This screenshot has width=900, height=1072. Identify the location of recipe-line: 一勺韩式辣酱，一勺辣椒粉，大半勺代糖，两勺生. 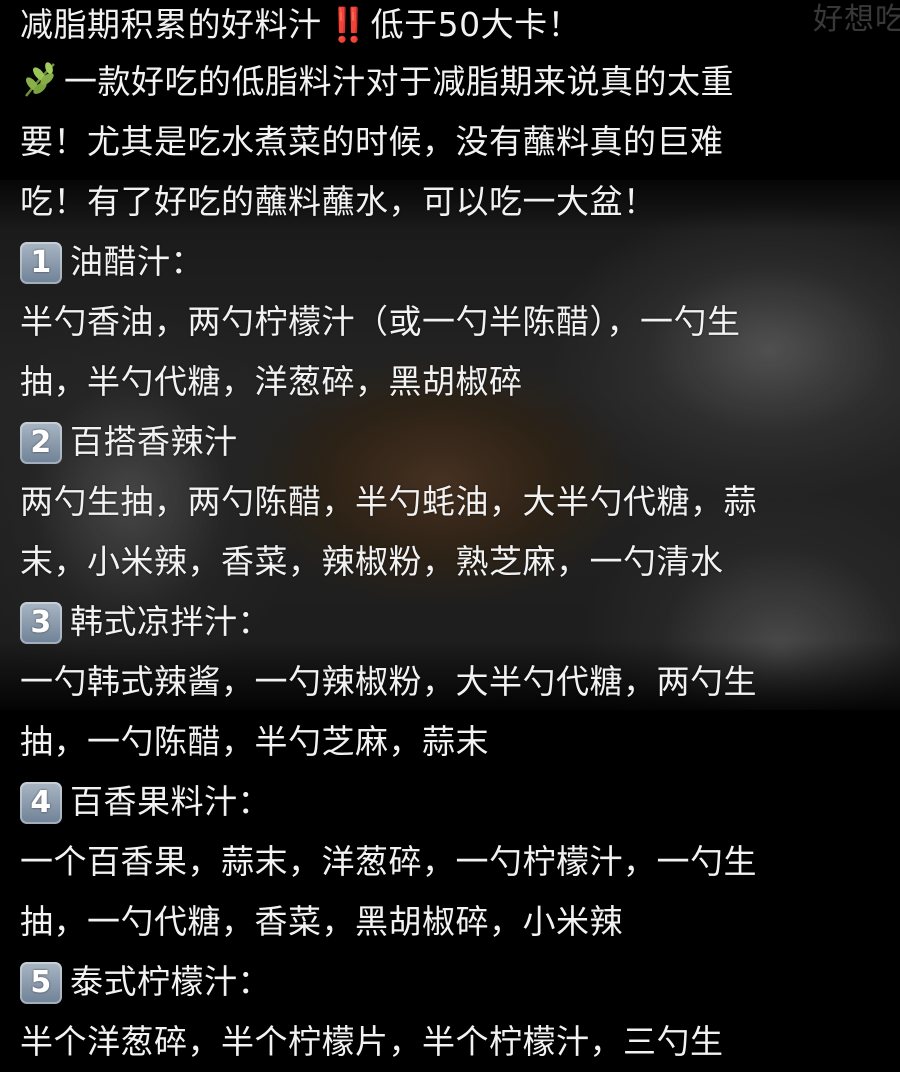
(455, 682).